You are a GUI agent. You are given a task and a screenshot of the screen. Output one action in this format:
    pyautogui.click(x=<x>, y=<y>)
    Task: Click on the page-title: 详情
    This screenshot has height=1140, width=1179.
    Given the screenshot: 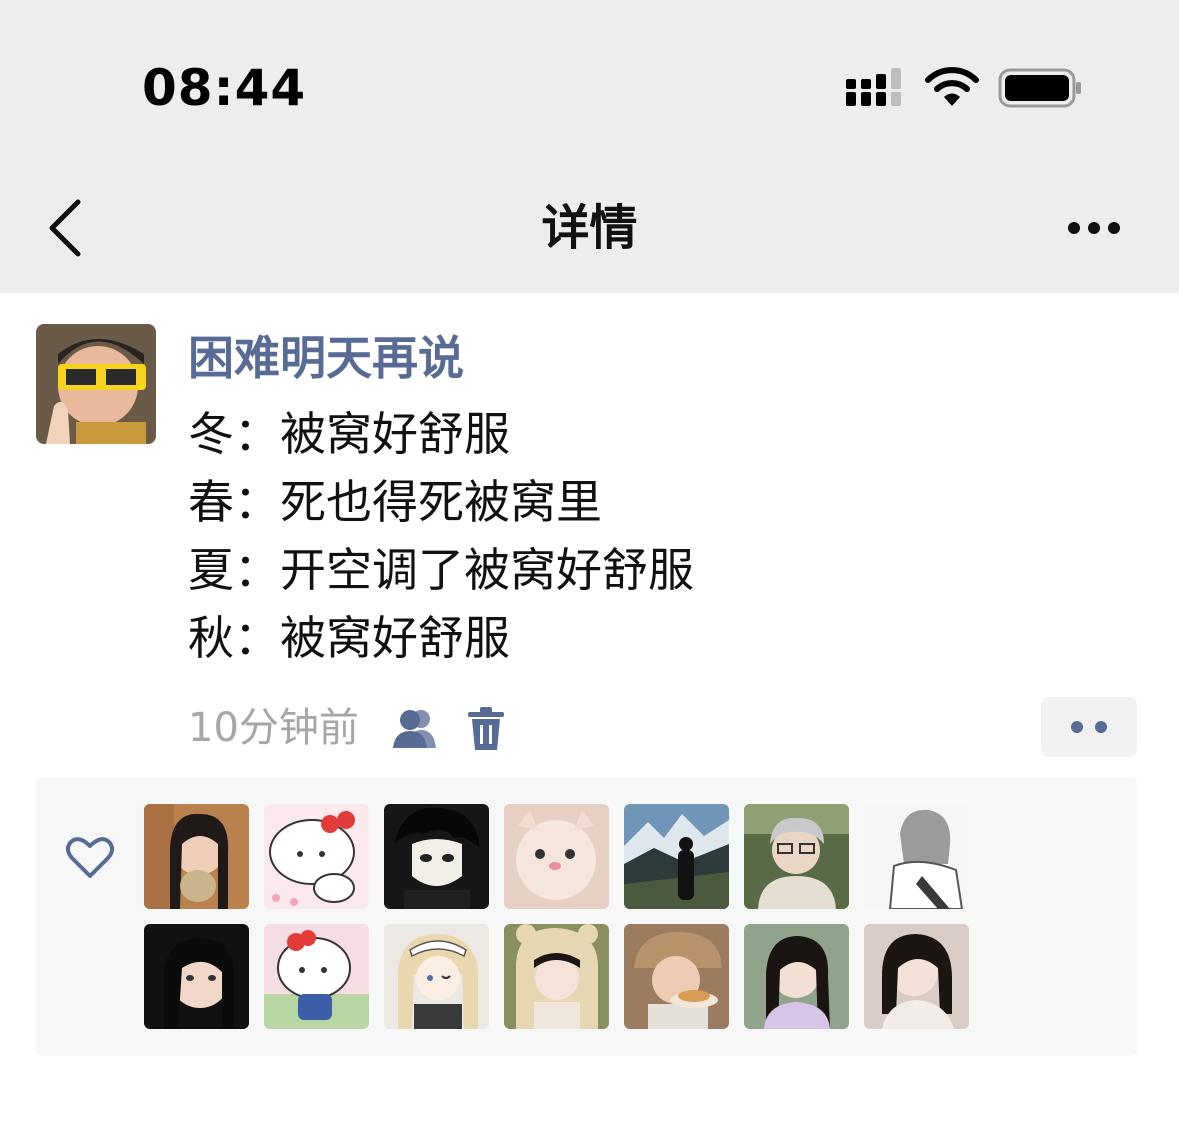 What is the action you would take?
    pyautogui.click(x=589, y=228)
    